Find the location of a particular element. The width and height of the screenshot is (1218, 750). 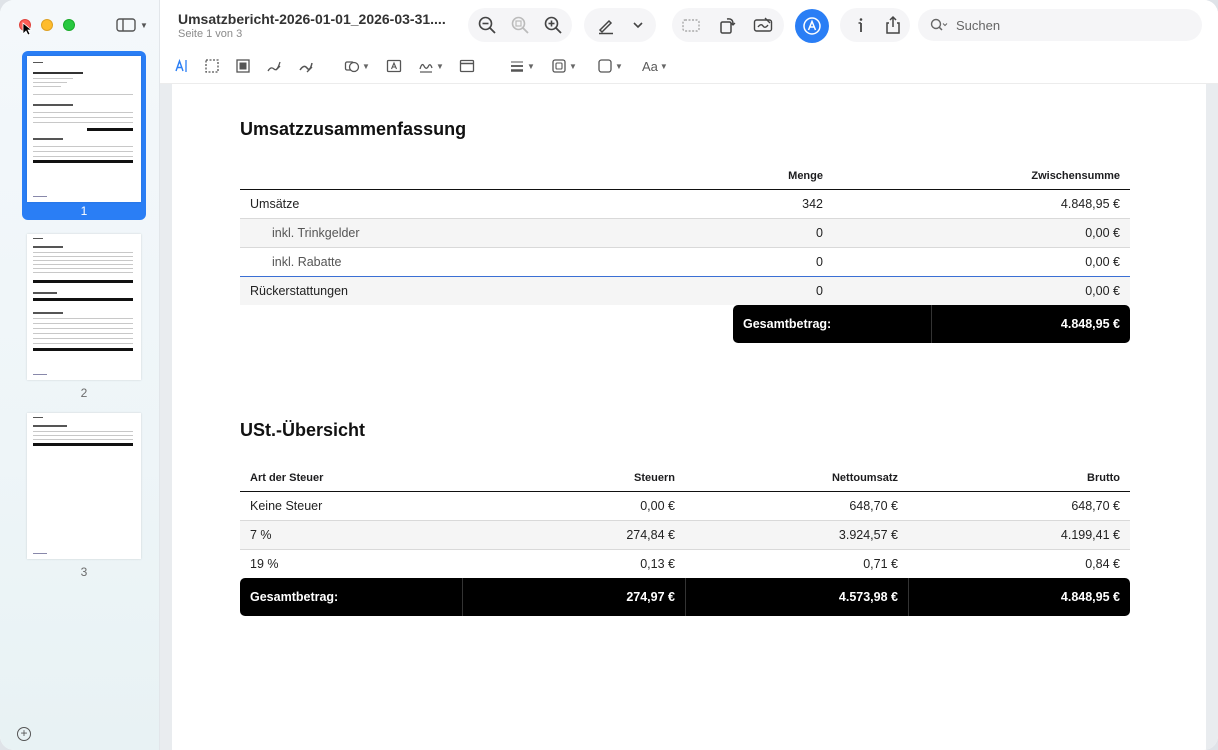

textbox-icon is located at coordinates (394, 66).